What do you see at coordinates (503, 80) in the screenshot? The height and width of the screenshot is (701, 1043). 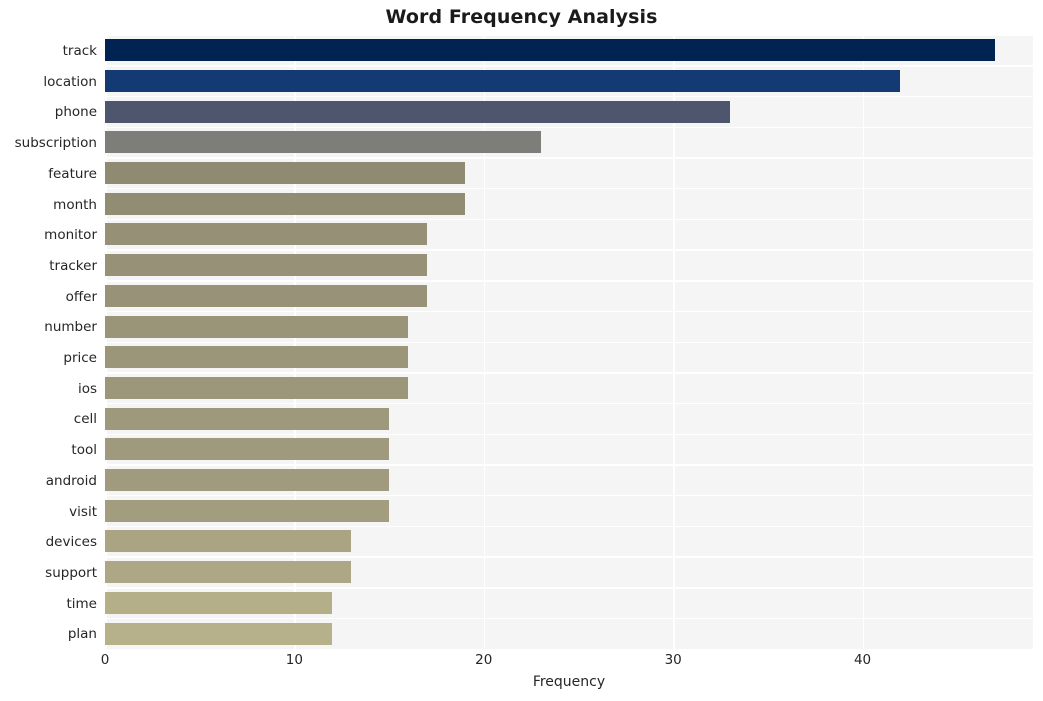 I see `bar-location` at bounding box center [503, 80].